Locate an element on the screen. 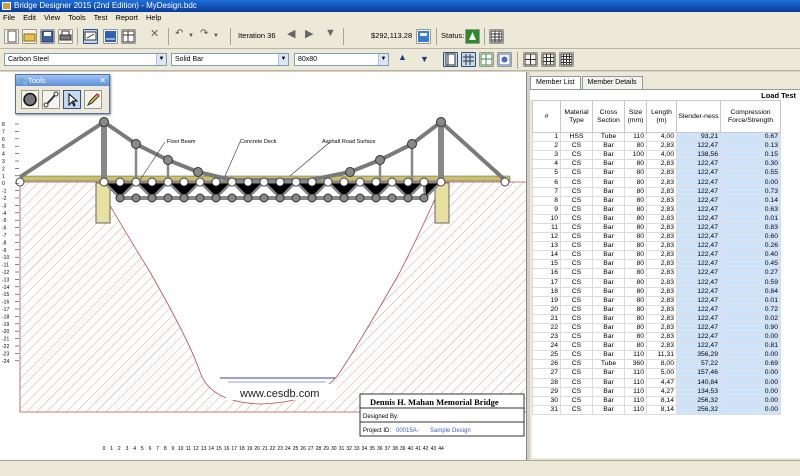  material-select: Carbon Steel ▼ is located at coordinates (85, 59).